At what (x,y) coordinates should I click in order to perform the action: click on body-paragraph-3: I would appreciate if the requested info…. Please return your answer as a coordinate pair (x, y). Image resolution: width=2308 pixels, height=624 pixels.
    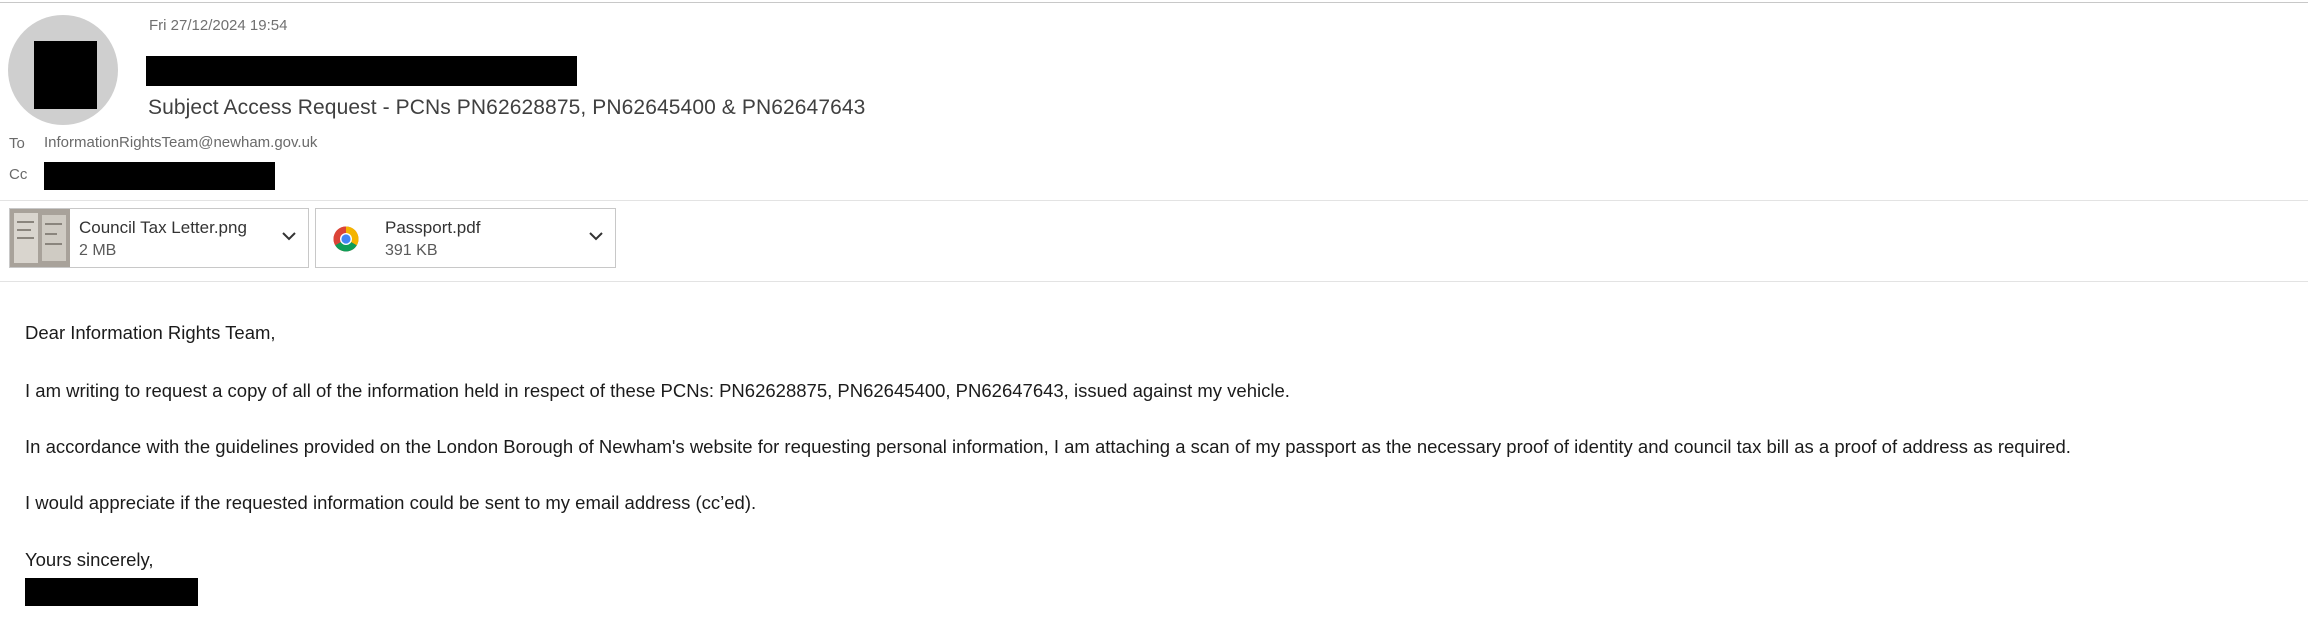
    Looking at the image, I should click on (391, 502).